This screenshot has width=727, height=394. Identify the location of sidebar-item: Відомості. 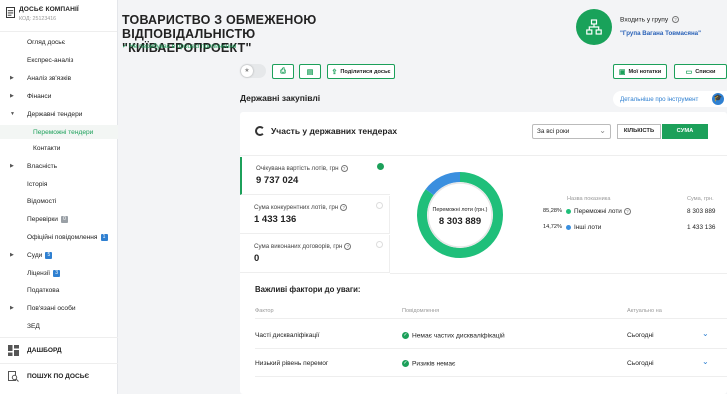
(59, 201).